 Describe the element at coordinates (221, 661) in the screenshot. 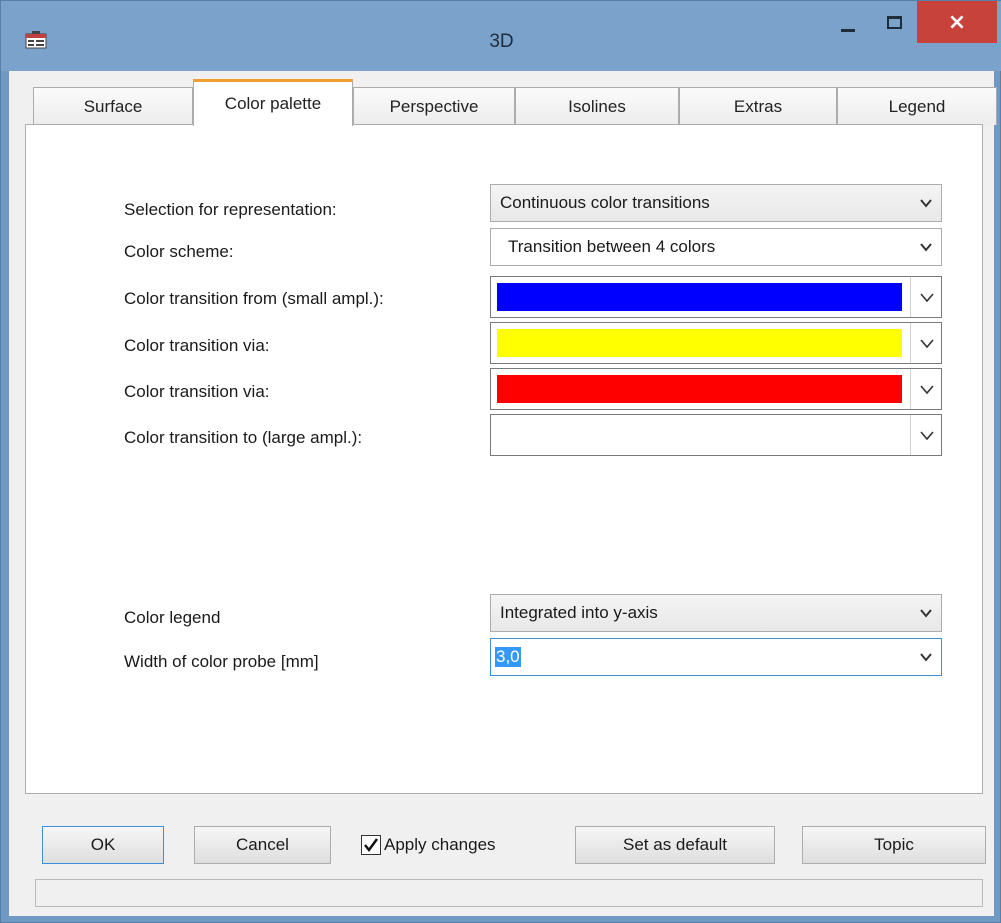

I see `probe-width-label: Width of color probe [mm]` at that location.